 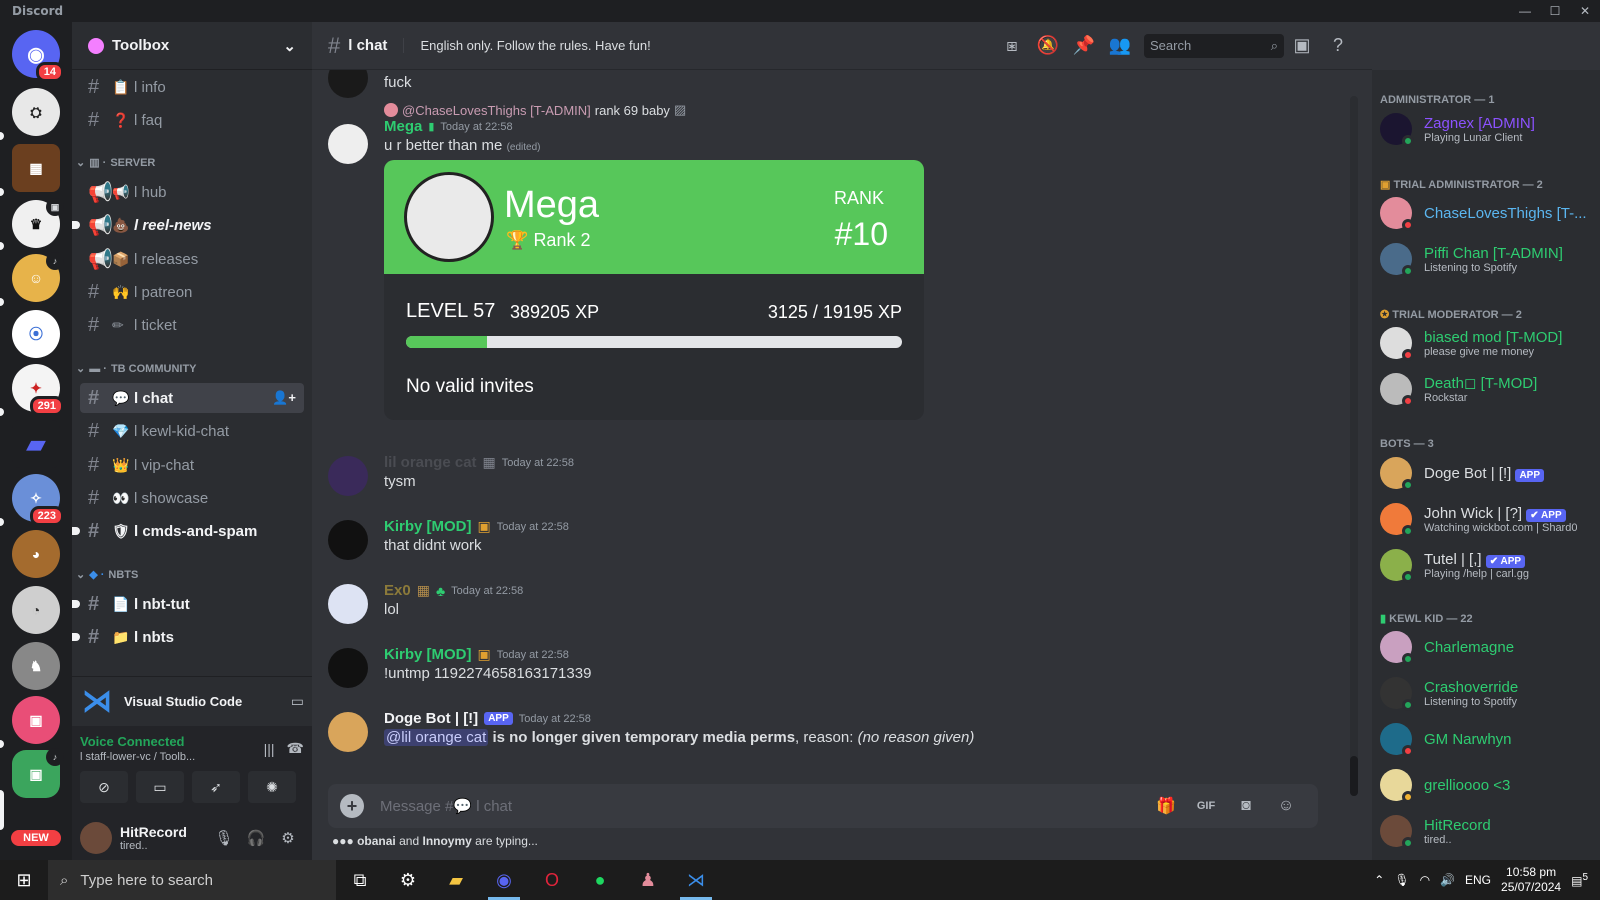 What do you see at coordinates (1012, 45) in the screenshot?
I see `threads-icon: ⧆` at bounding box center [1012, 45].